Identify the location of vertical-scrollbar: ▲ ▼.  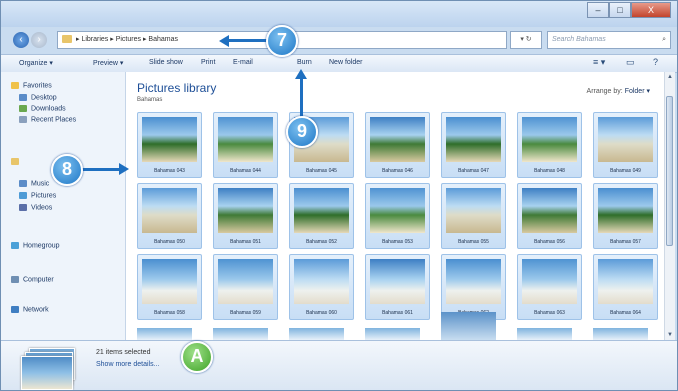
(669, 206).